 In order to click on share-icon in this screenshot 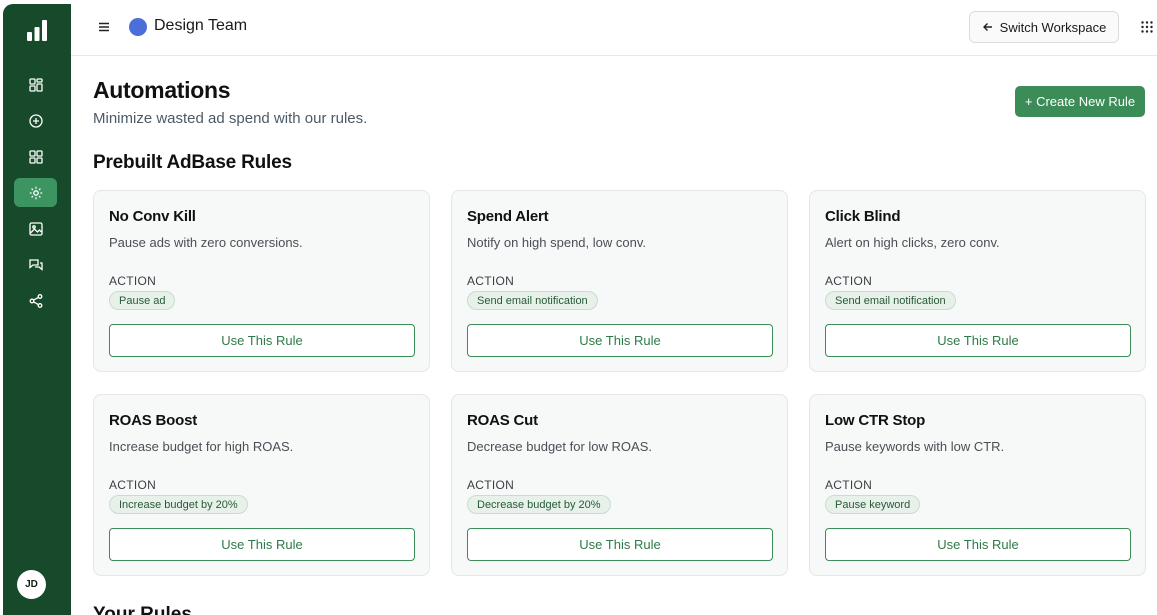, I will do `click(35, 300)`.